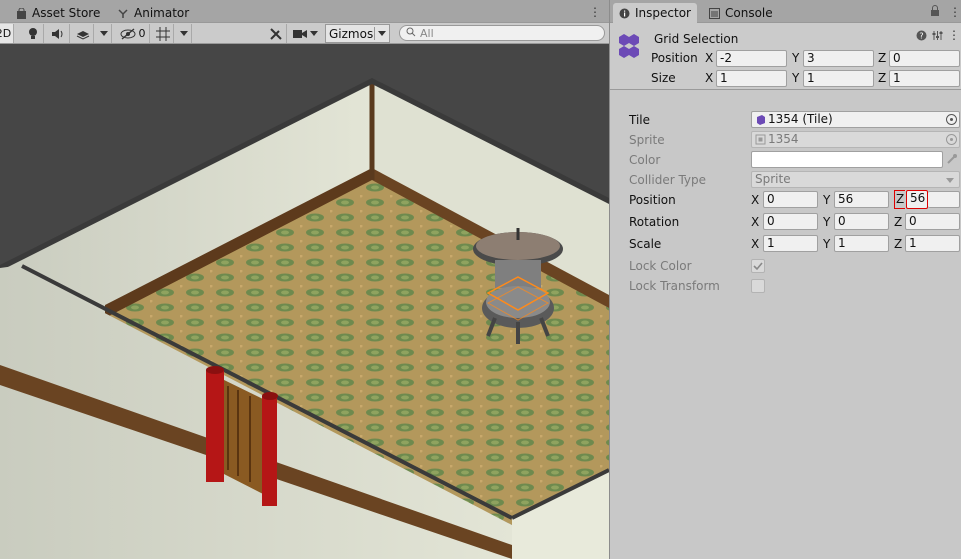 The image size is (961, 559). I want to click on sprite-object-field: 1354, so click(855, 139).